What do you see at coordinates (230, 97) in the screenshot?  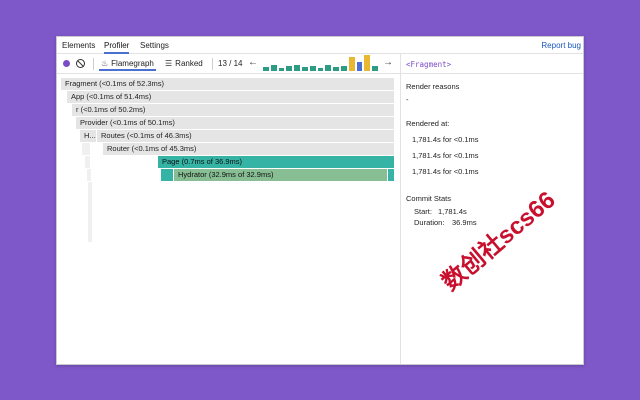 I see `flame-node-app: App (<0.1ms of 51.4ms)` at bounding box center [230, 97].